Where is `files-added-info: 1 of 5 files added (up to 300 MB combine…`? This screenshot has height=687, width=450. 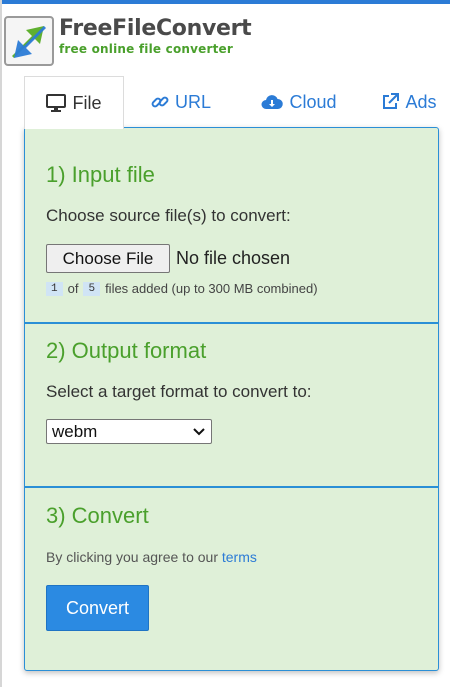
files-added-info: 1 of 5 files added (up to 300 MB combine… is located at coordinates (182, 288).